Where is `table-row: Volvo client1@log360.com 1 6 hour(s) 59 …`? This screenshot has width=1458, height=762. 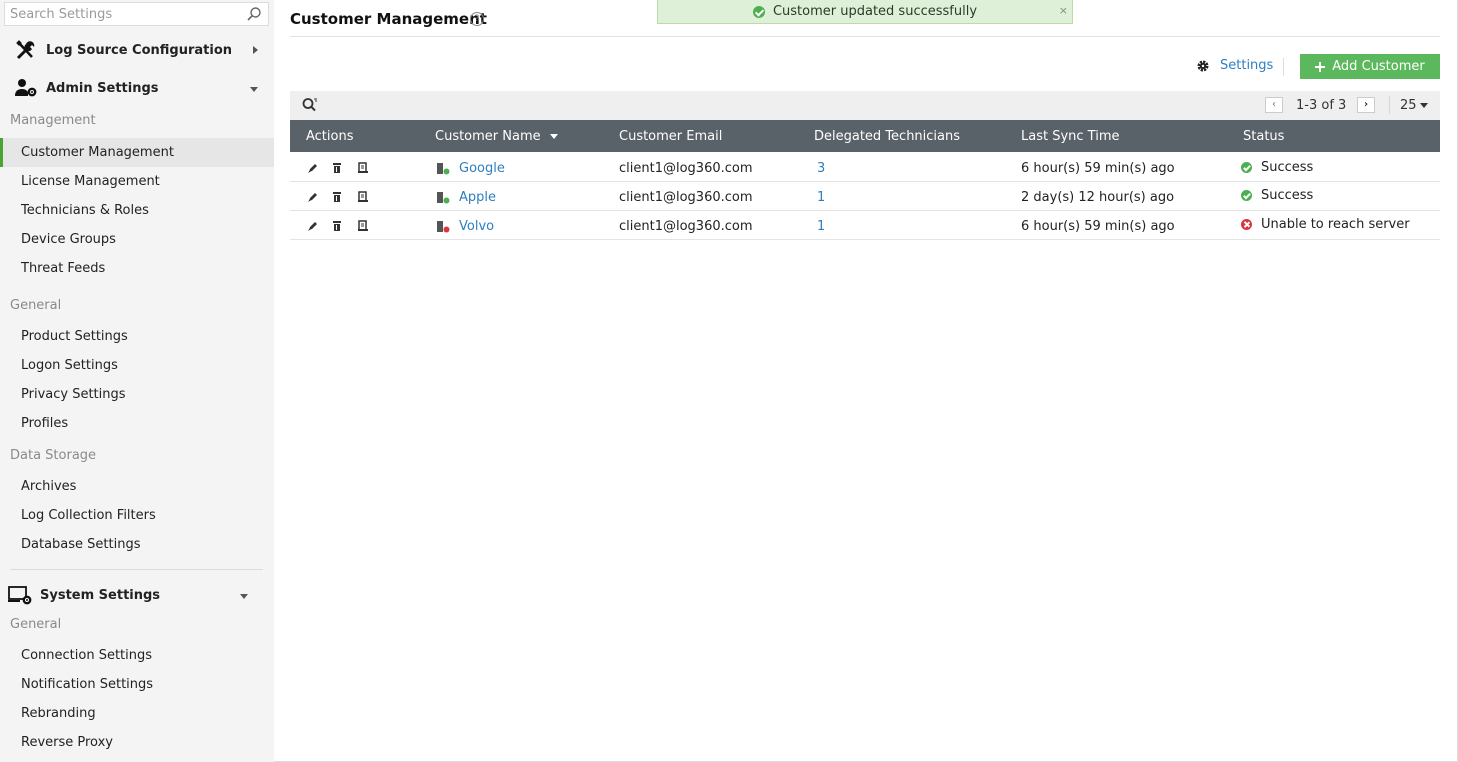
table-row: Volvo client1@log360.com 1 6 hour(s) 59 … is located at coordinates (865, 225).